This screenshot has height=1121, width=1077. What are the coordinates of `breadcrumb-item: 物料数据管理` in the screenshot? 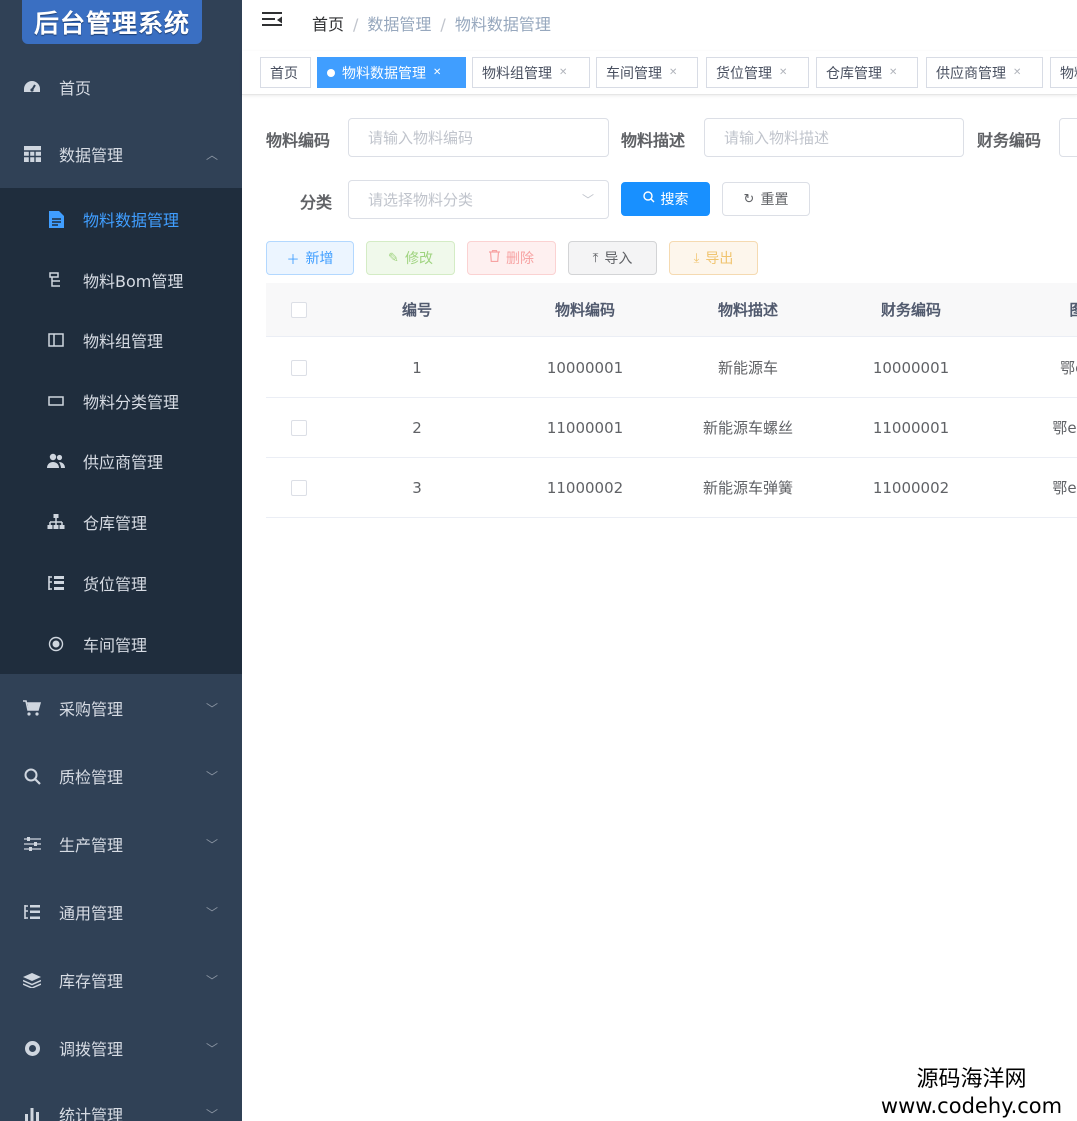 It's located at (502, 24).